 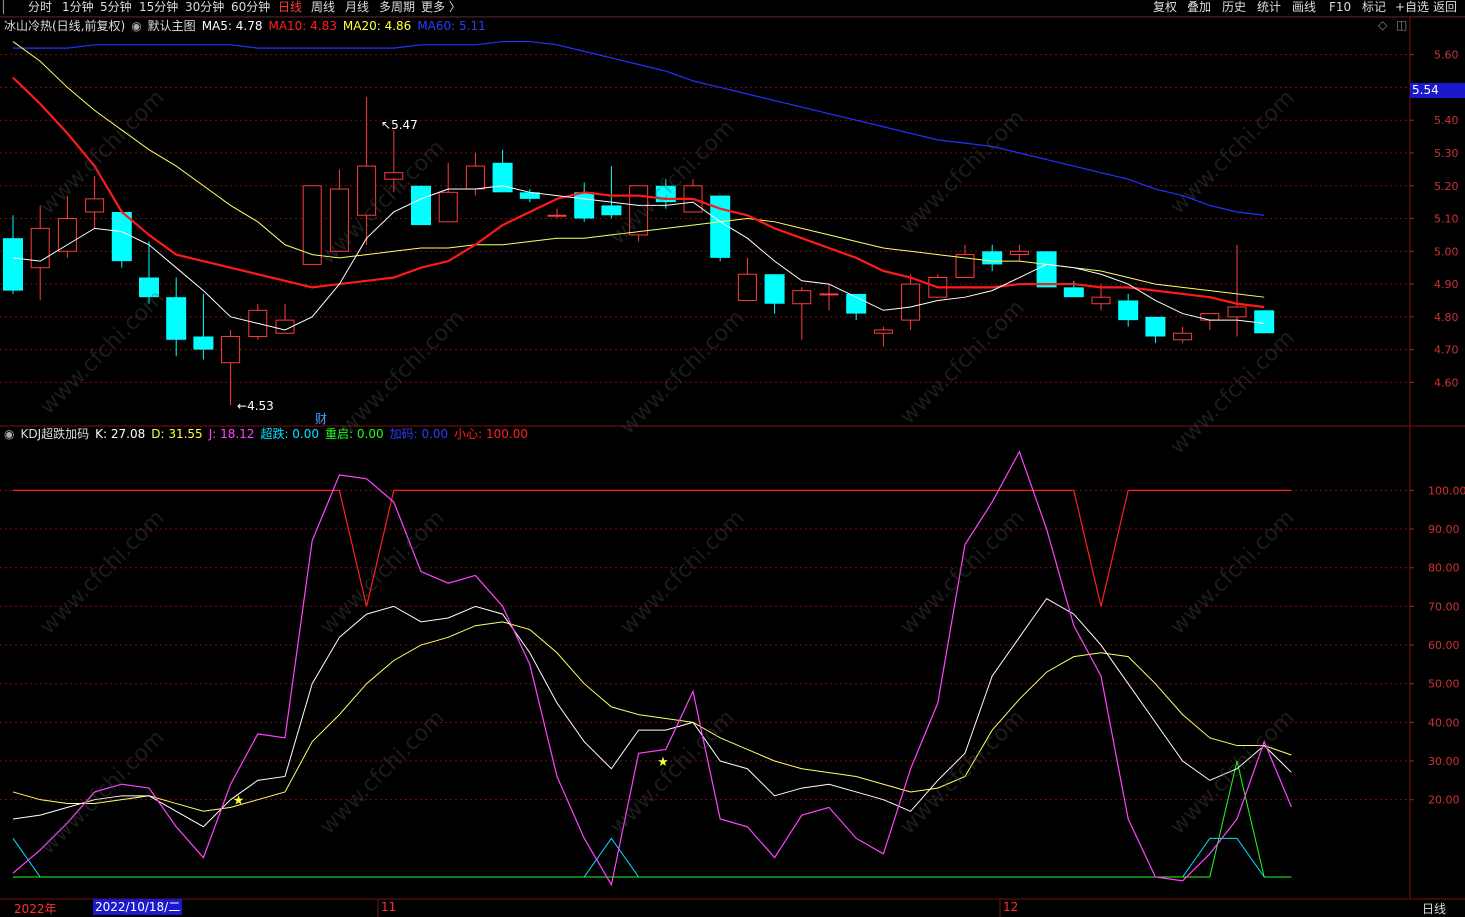 What do you see at coordinates (1446, 490) in the screenshot?
I see `kdj-tick-label: 100.00` at bounding box center [1446, 490].